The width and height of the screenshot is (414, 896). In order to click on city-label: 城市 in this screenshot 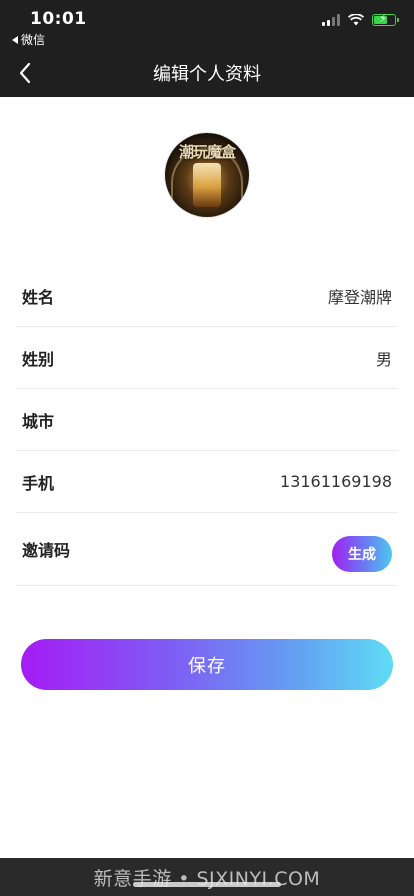, I will do `click(38, 421)`.